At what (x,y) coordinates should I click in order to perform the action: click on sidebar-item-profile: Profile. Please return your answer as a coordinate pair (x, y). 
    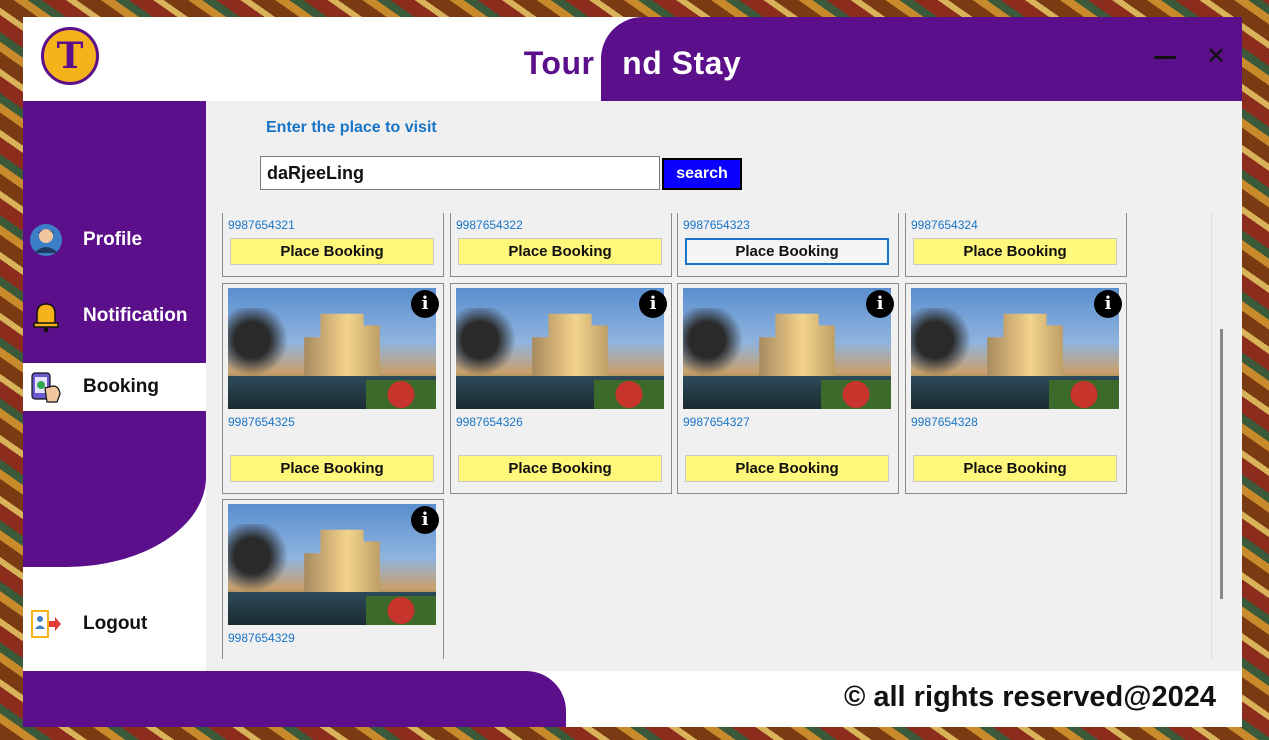
    Looking at the image, I should click on (114, 240).